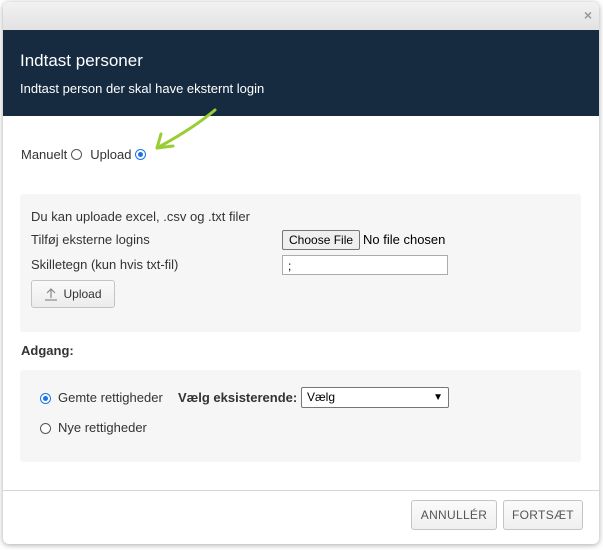 Image resolution: width=603 pixels, height=550 pixels. I want to click on mode-selector: Manuelt Upload, so click(84, 154).